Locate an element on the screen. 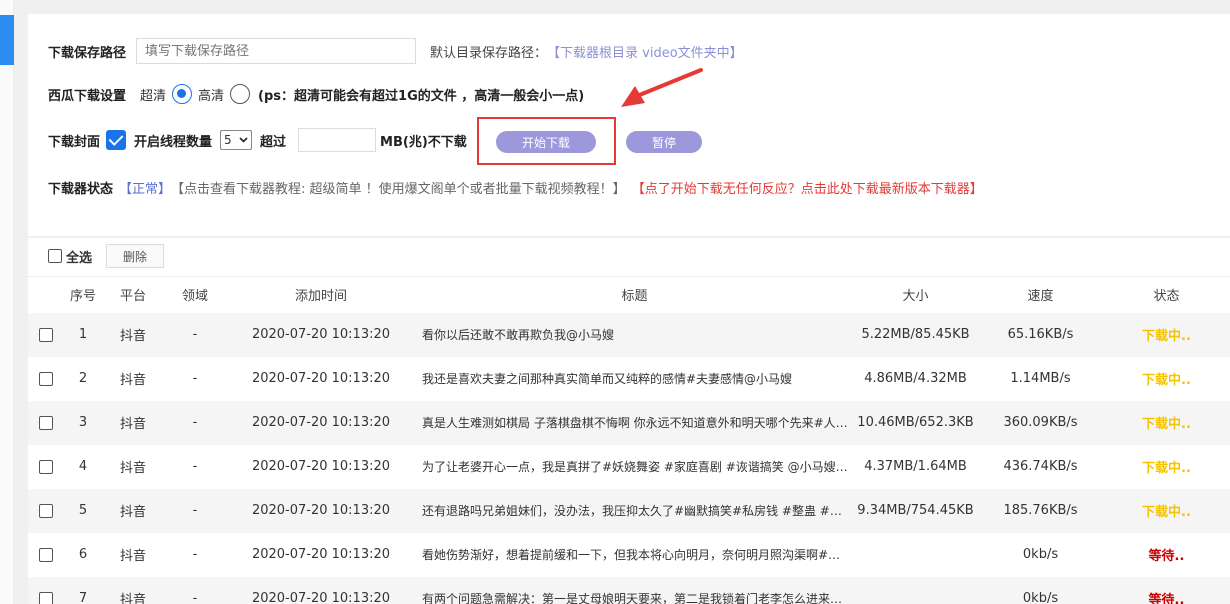 The image size is (1230, 604). row-number: 3 is located at coordinates (83, 422).